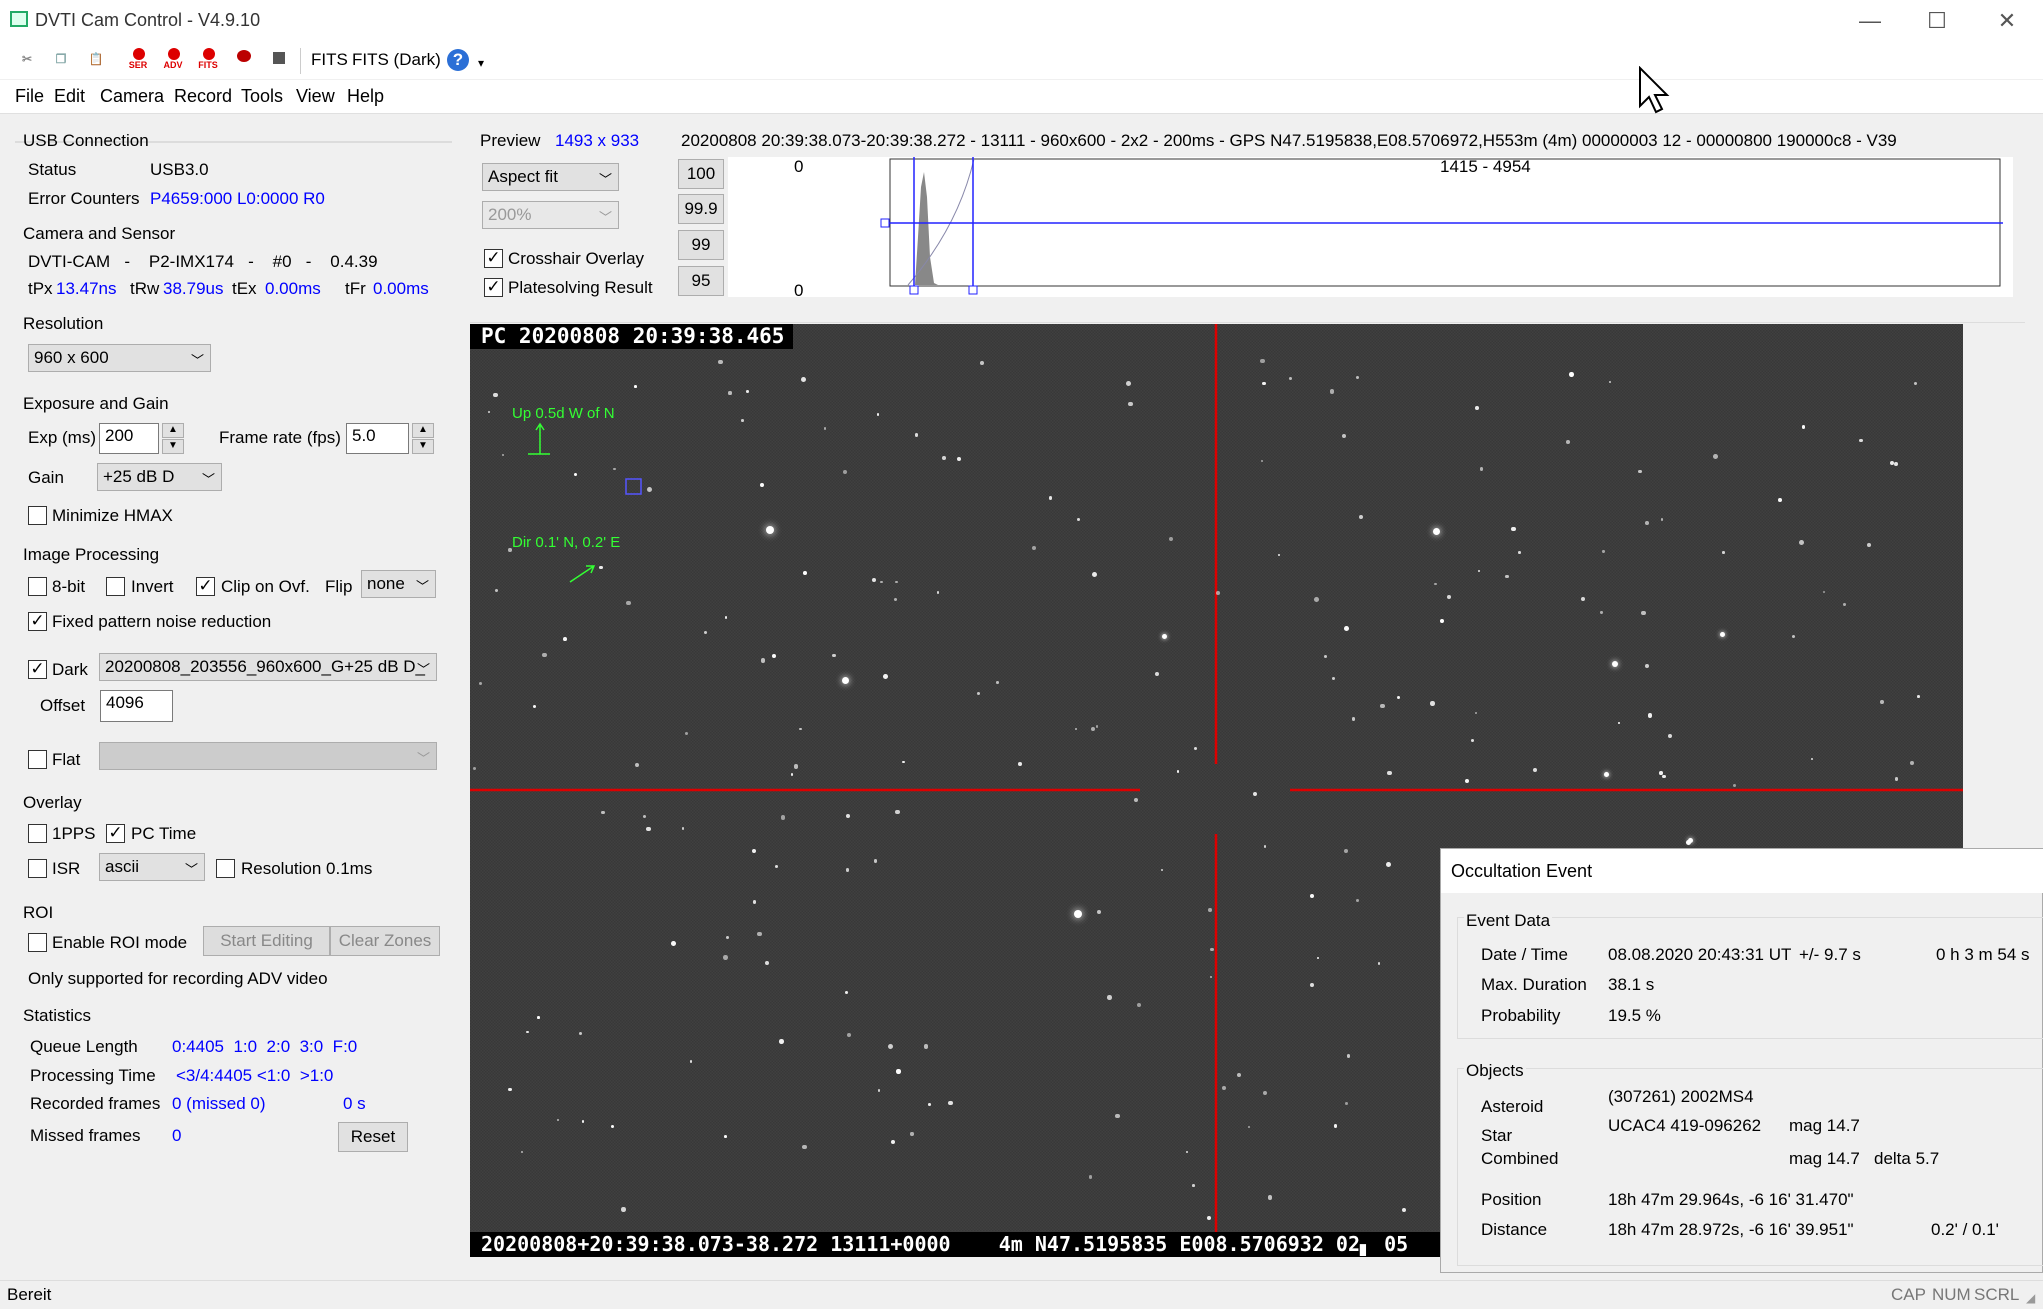  What do you see at coordinates (84, 1046) in the screenshot?
I see `queue-length-label: Queue Length` at bounding box center [84, 1046].